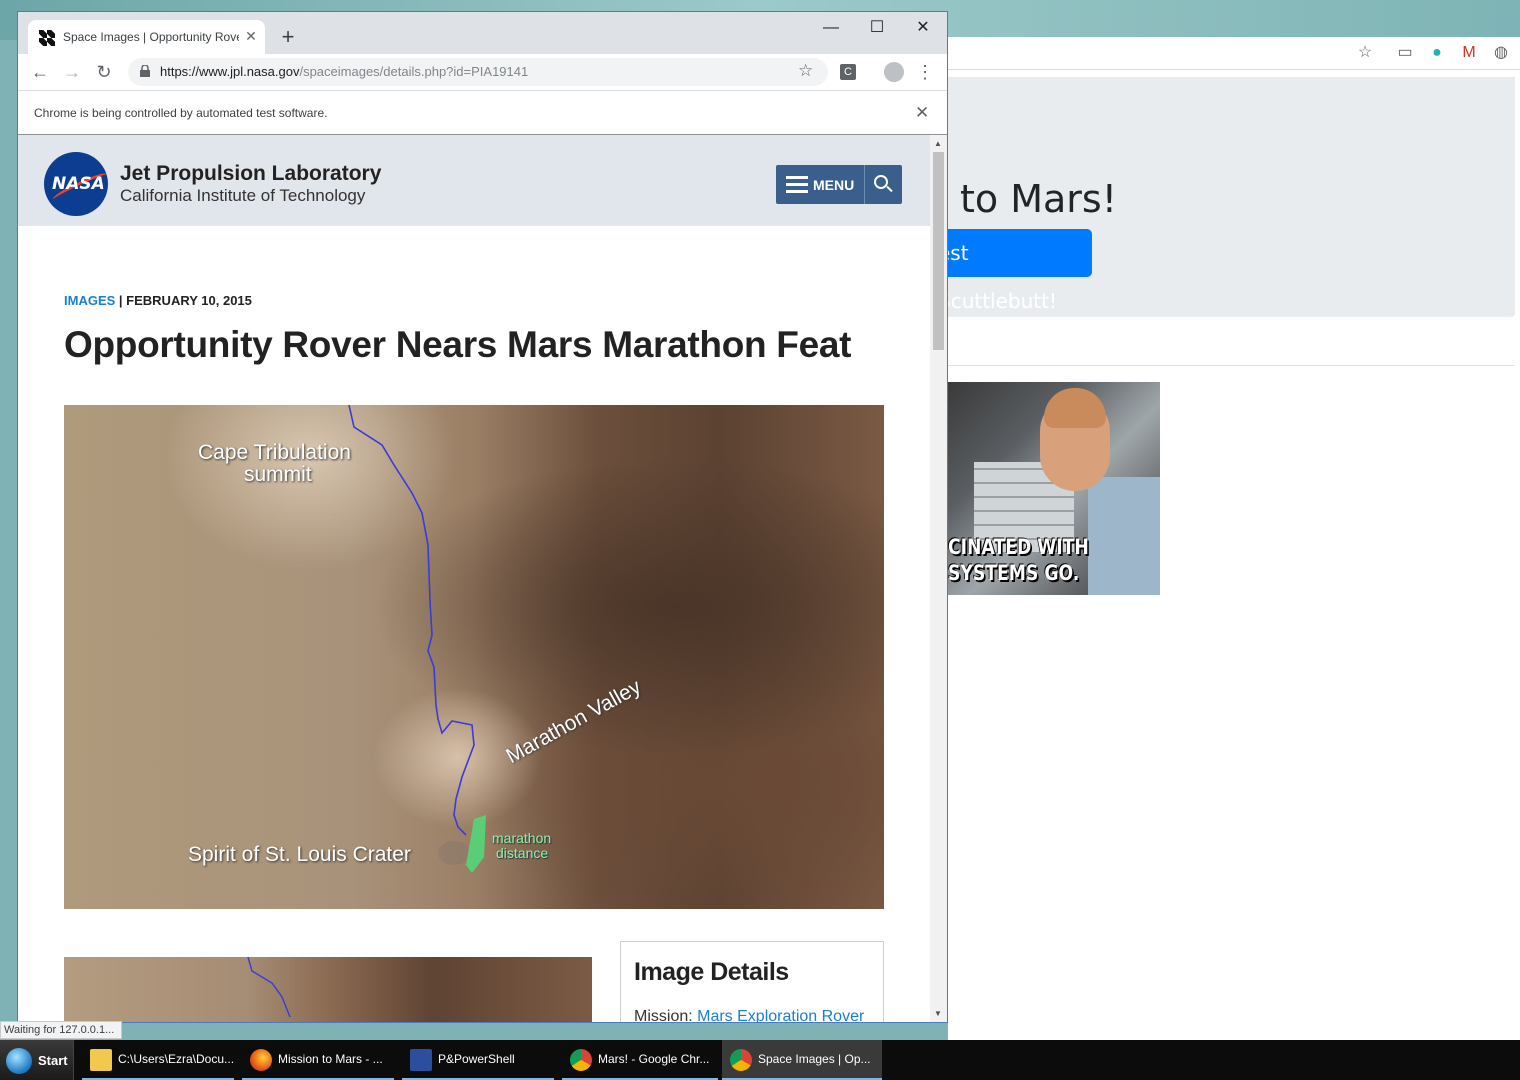 This screenshot has width=1520, height=1080. I want to click on start-button: Start, so click(37, 1060).